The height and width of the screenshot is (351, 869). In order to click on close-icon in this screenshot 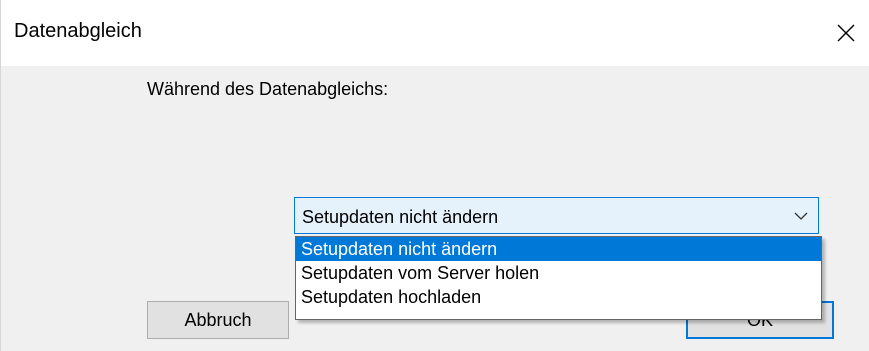, I will do `click(846, 33)`.